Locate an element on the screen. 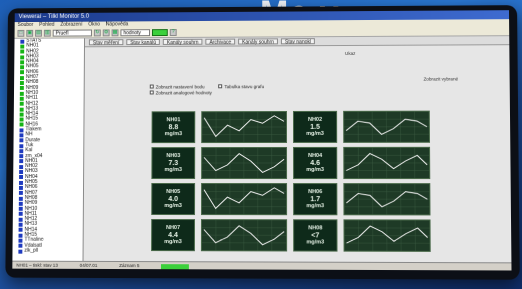 The image size is (522, 289). channel-value-box: NH05 4.0 mg/m3 is located at coordinates (173, 199).